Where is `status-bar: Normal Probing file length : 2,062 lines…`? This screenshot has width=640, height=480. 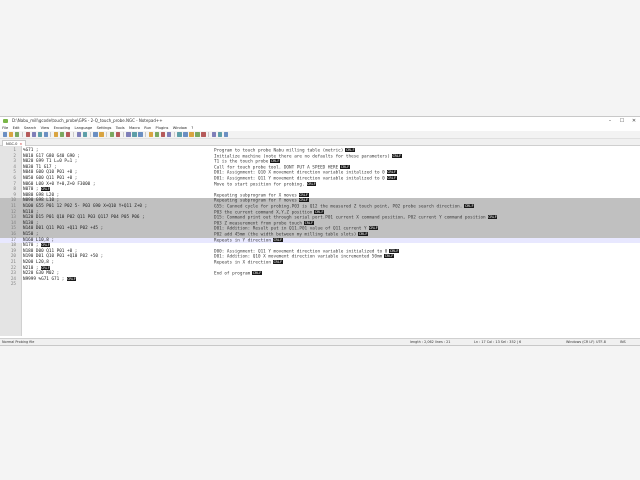
status-bar: Normal Probing file length : 2,062 lines… is located at coordinates (320, 341).